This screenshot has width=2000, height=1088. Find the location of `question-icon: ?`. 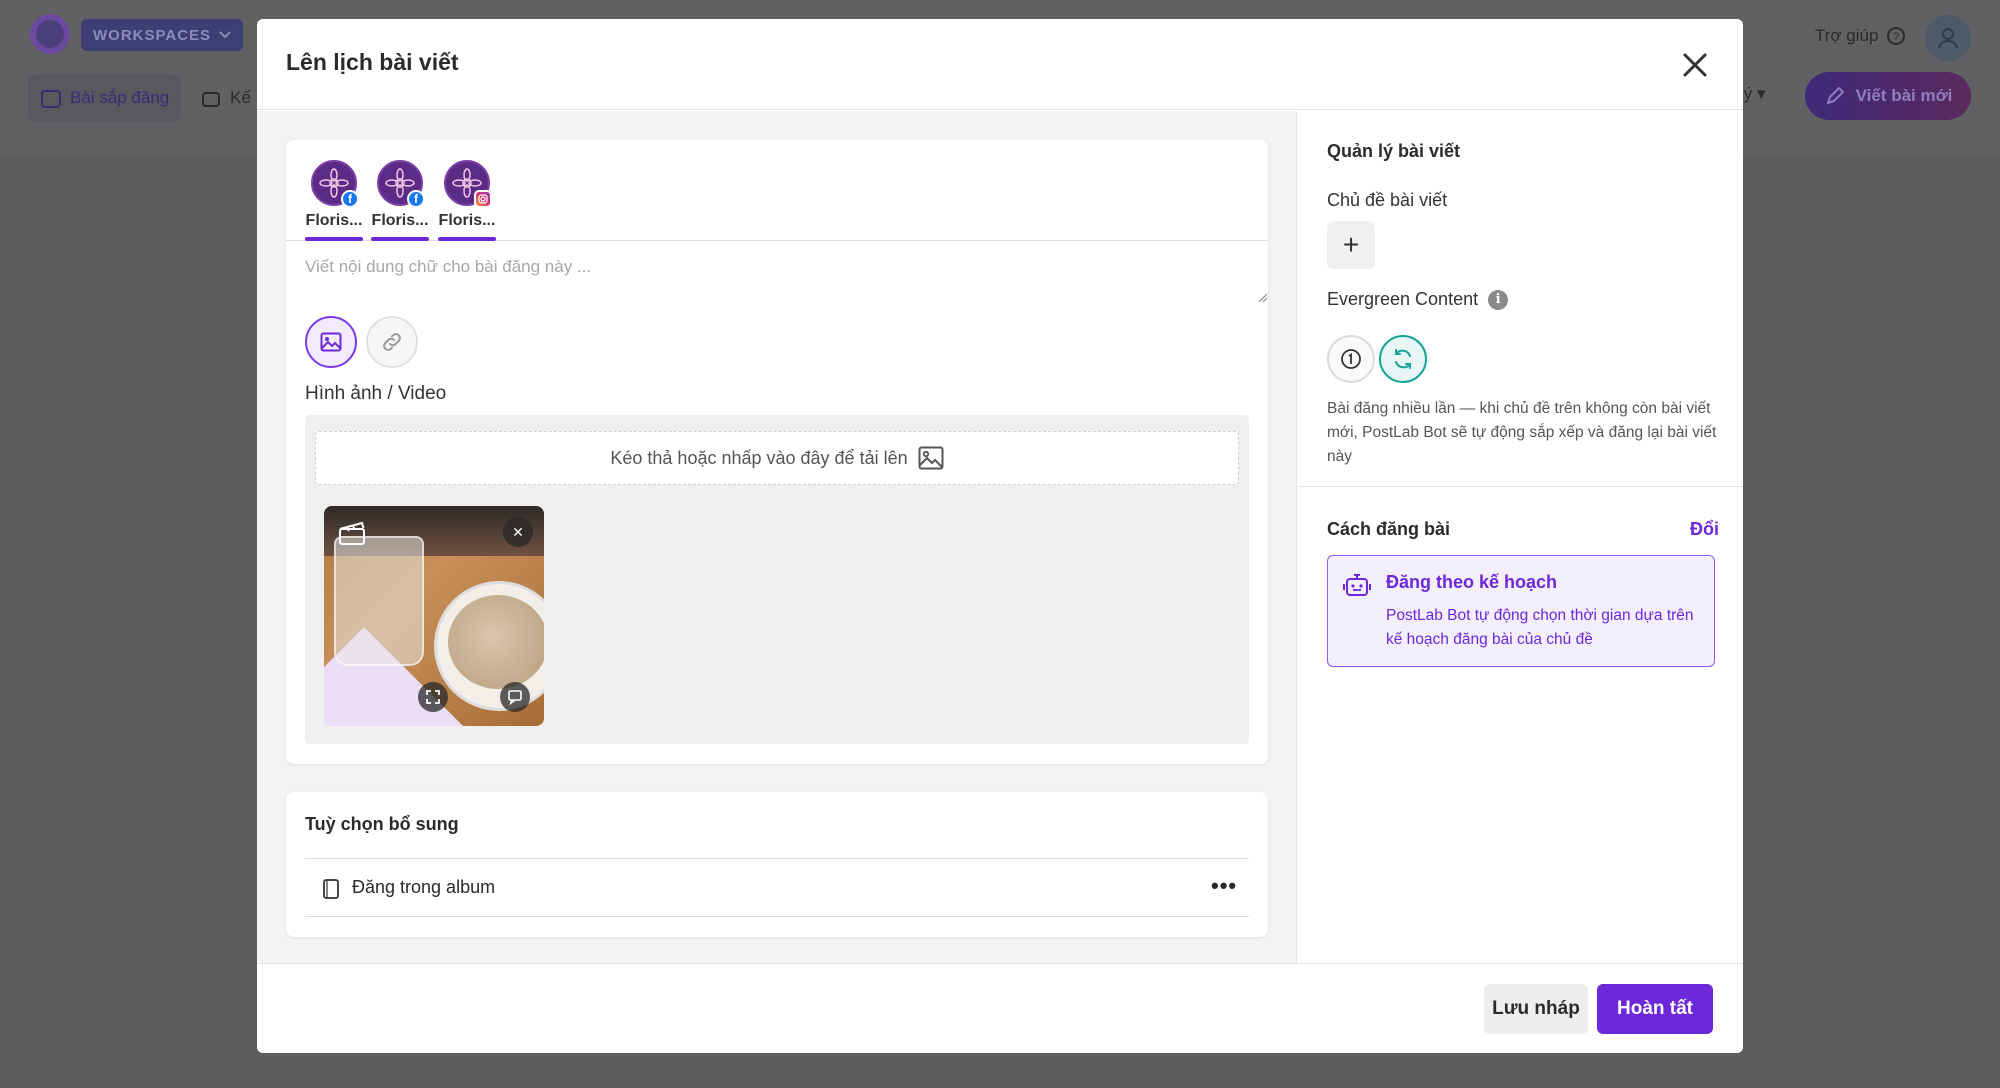

question-icon: ? is located at coordinates (1896, 36).